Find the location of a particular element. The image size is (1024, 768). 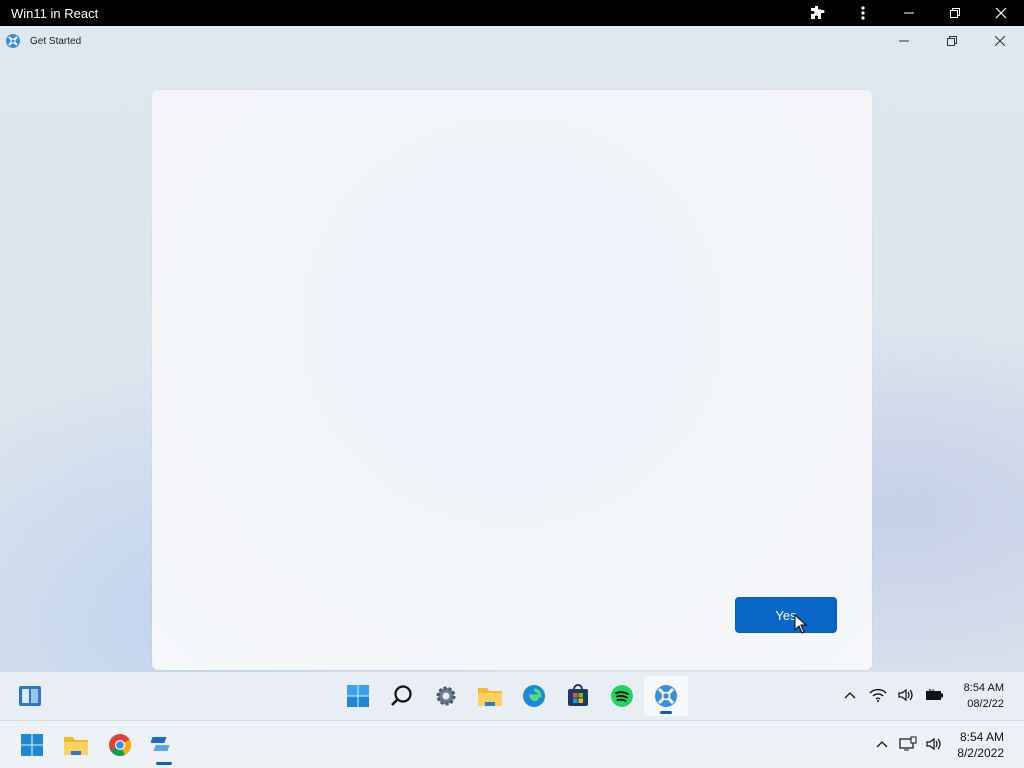

browser-title: Win11 in React is located at coordinates (55, 13).